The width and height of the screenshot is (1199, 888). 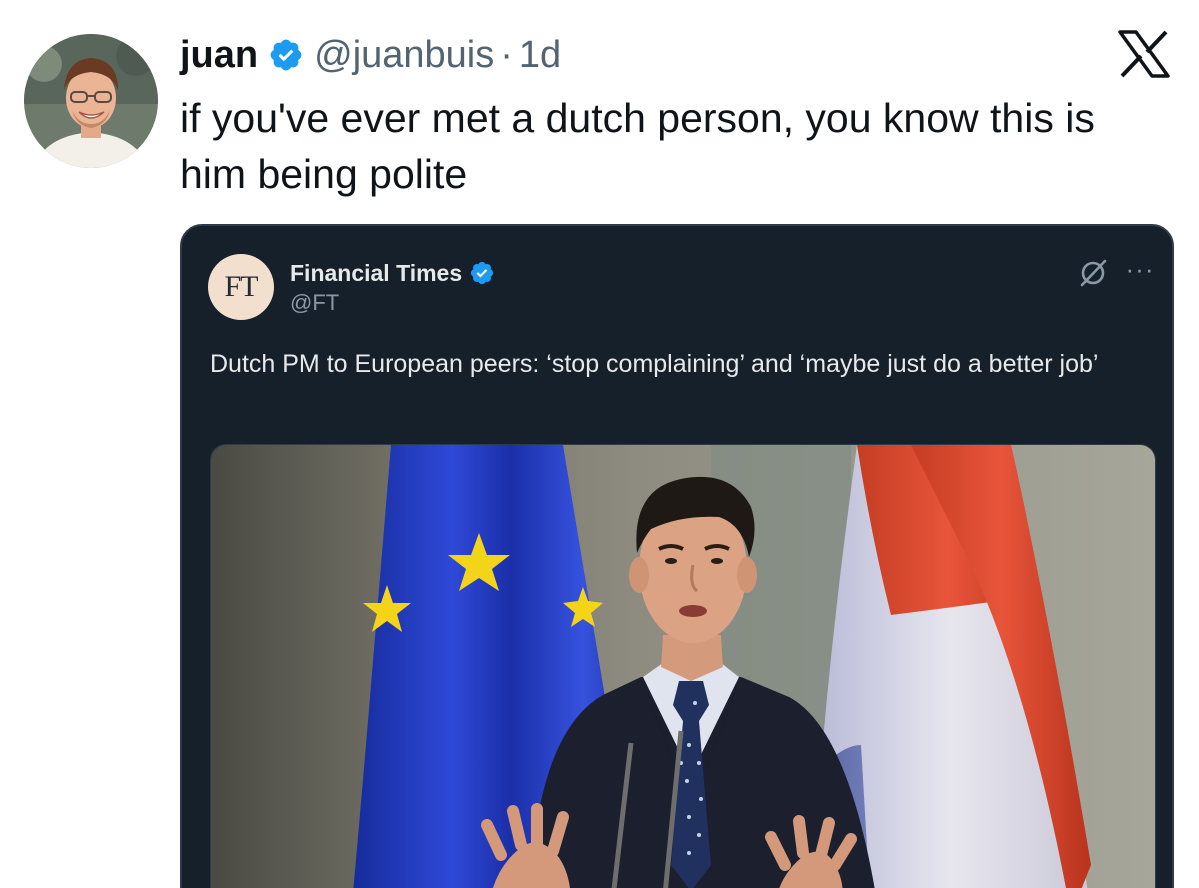 I want to click on avatar, so click(x=91, y=101).